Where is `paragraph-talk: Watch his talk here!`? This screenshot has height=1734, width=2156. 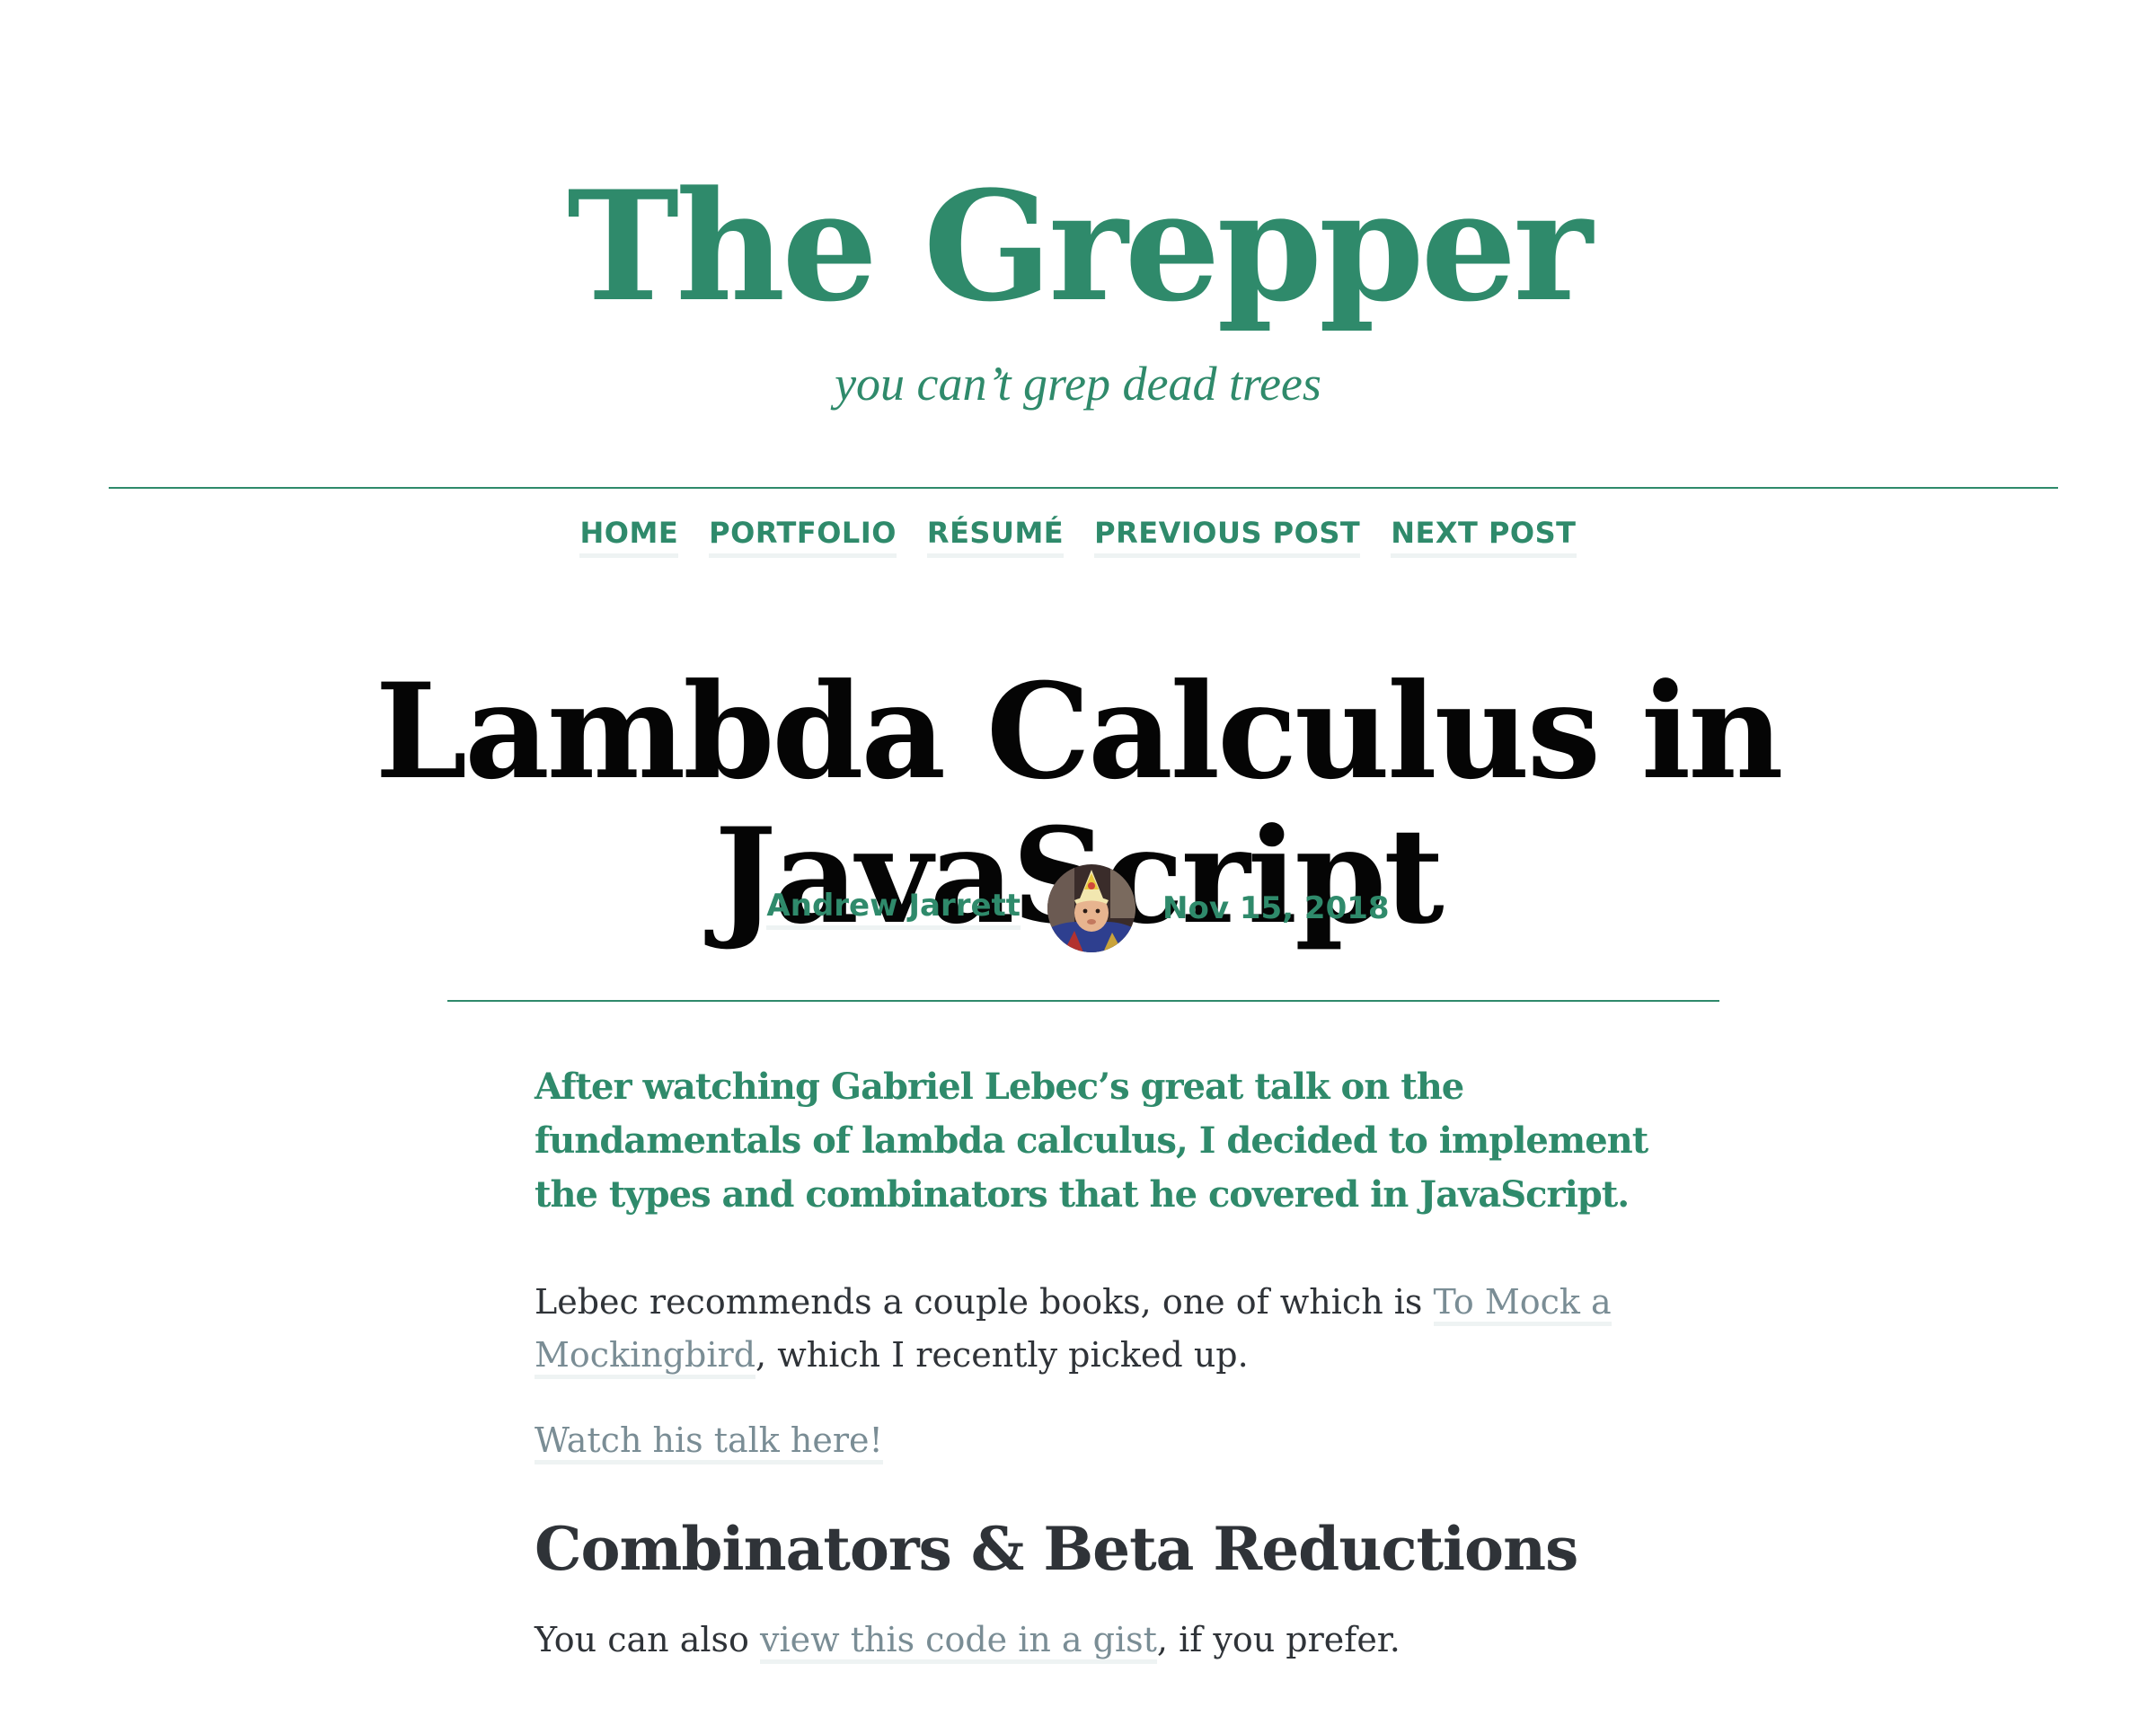 paragraph-talk: Watch his talk here! is located at coordinates (1100, 1440).